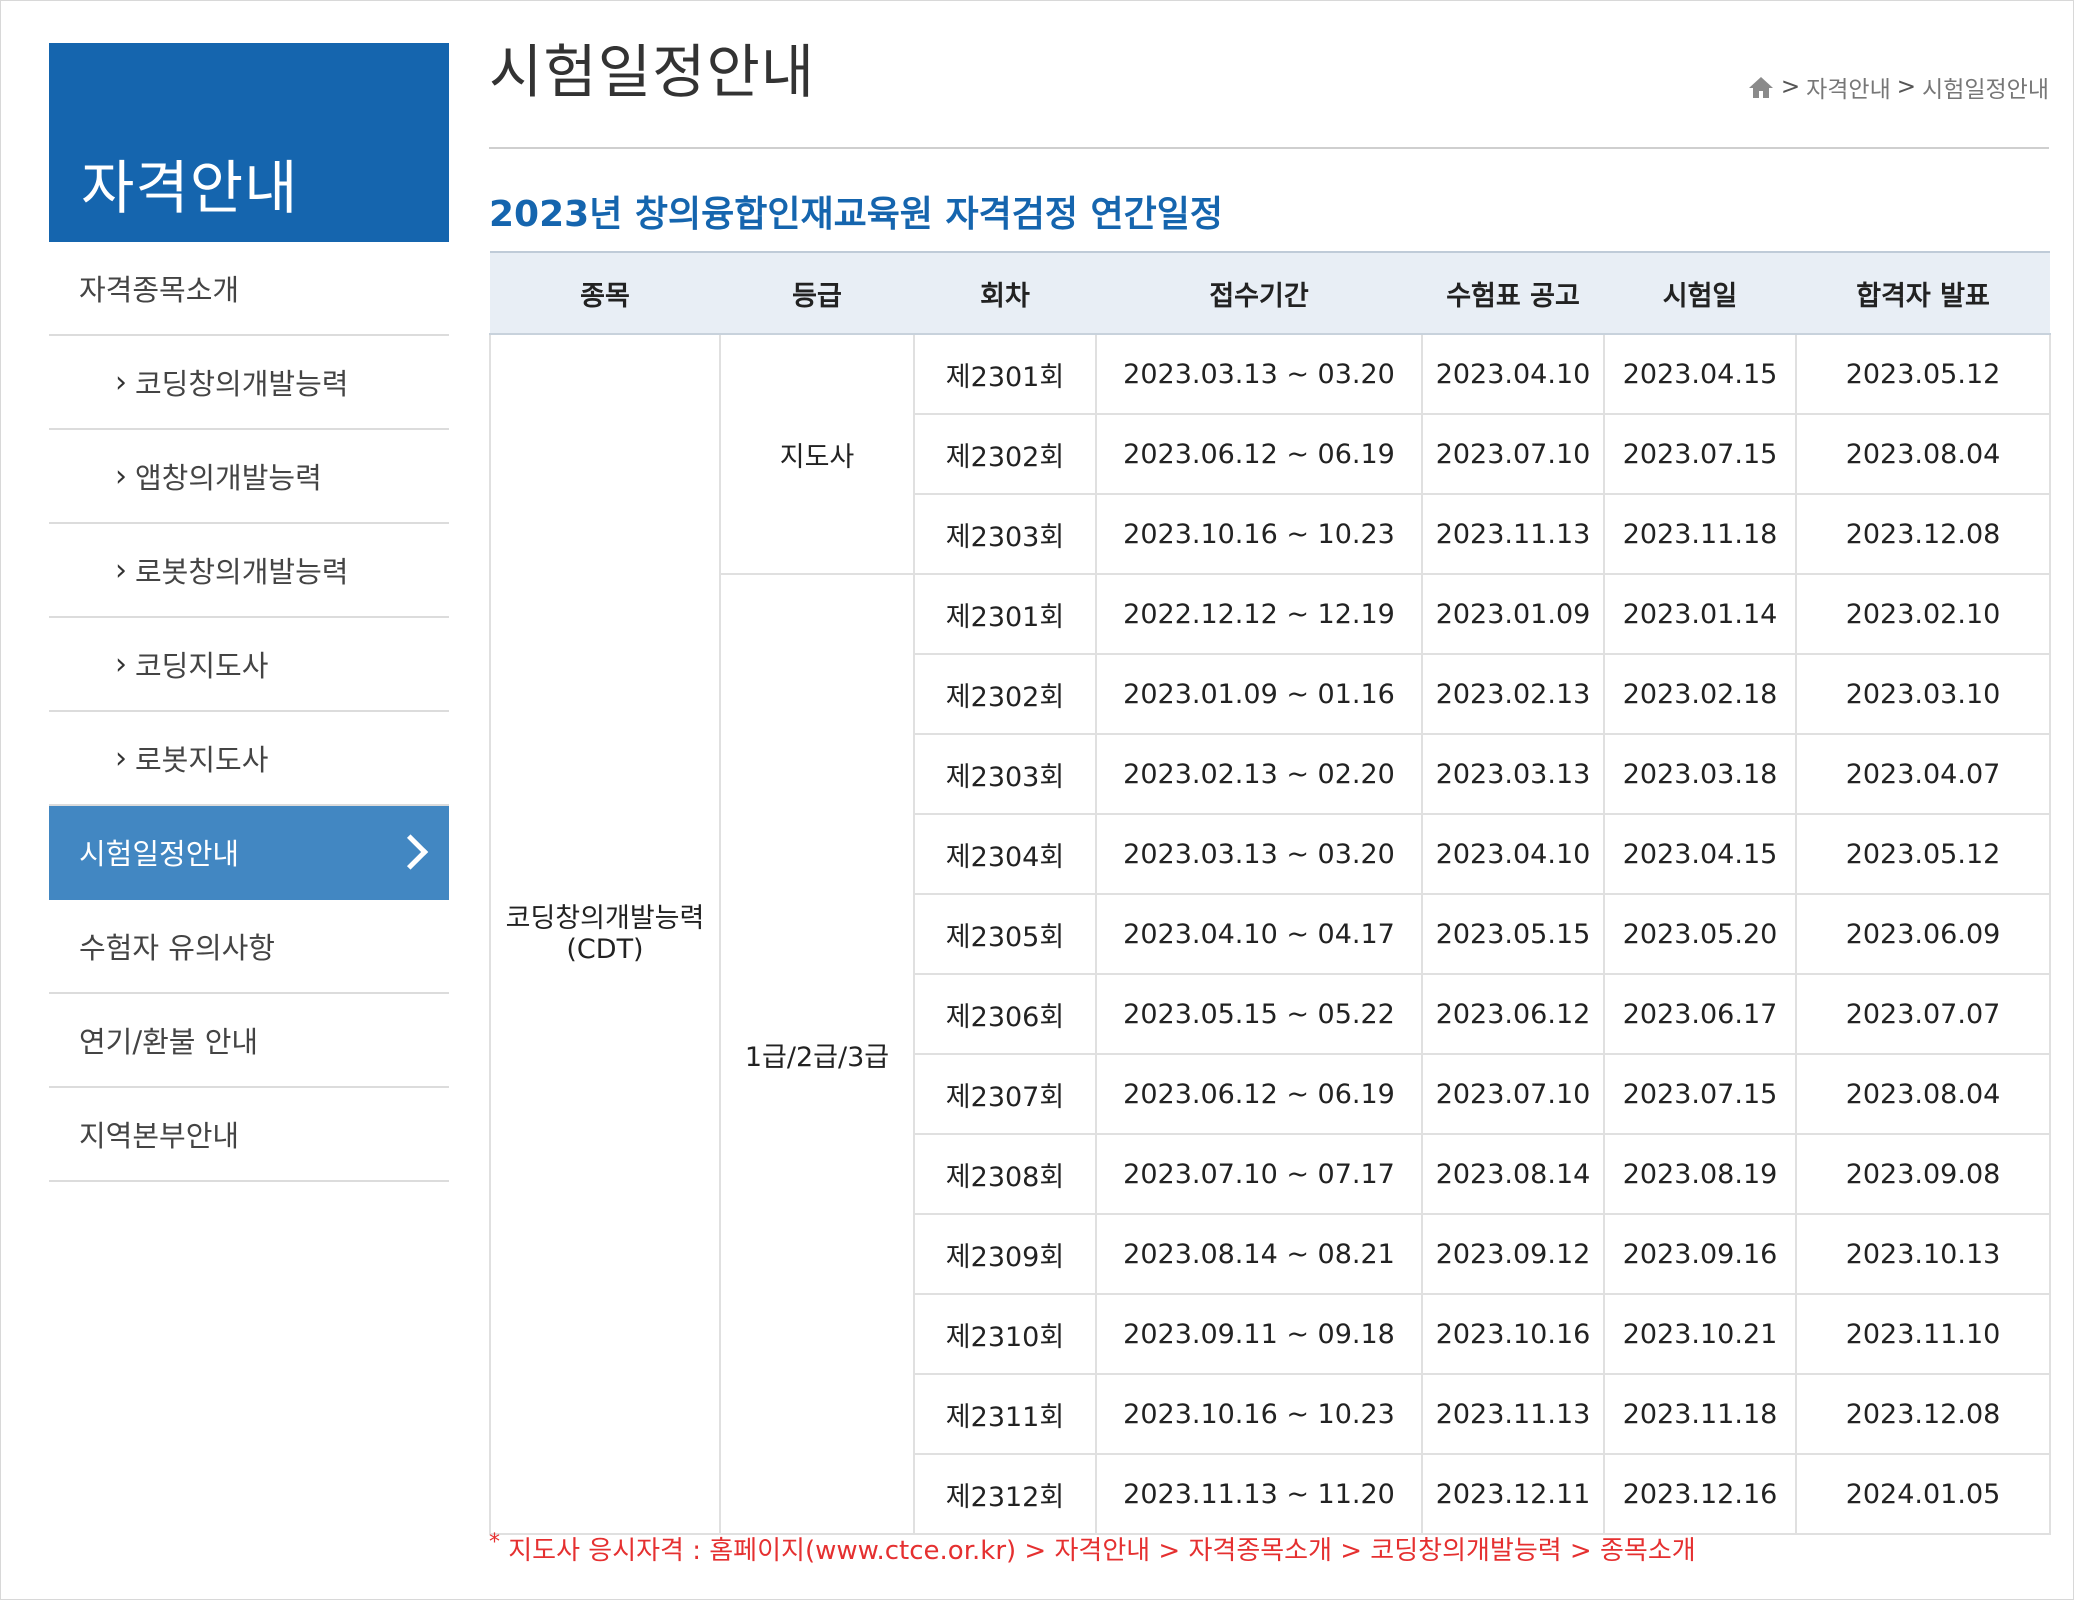 Image resolution: width=2074 pixels, height=1600 pixels. Describe the element at coordinates (1923, 694) in the screenshot. I see `table-cell: 2023.03.10` at that location.